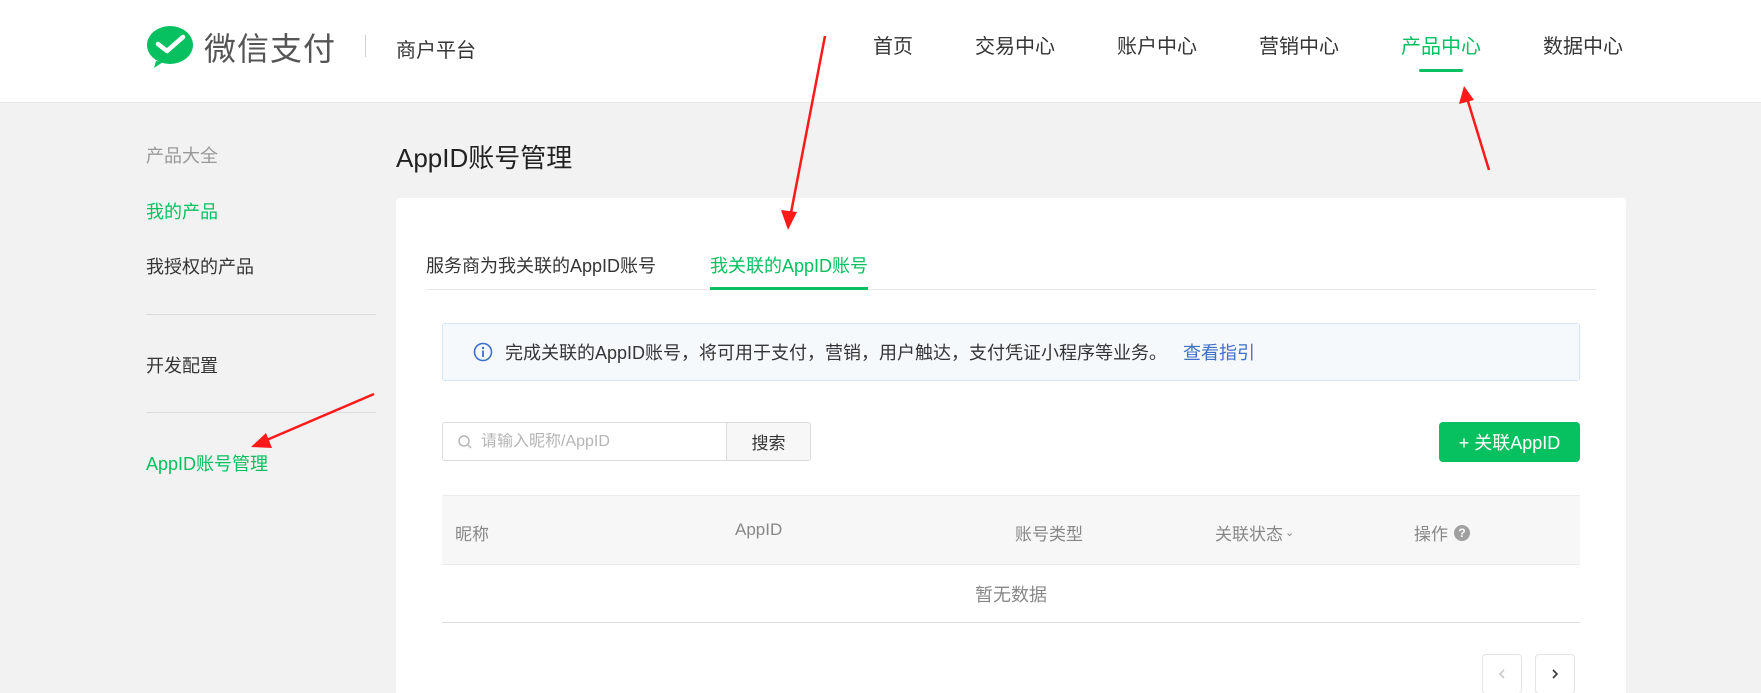 This screenshot has width=1761, height=693. I want to click on nav-products: 产品中心, so click(1441, 51).